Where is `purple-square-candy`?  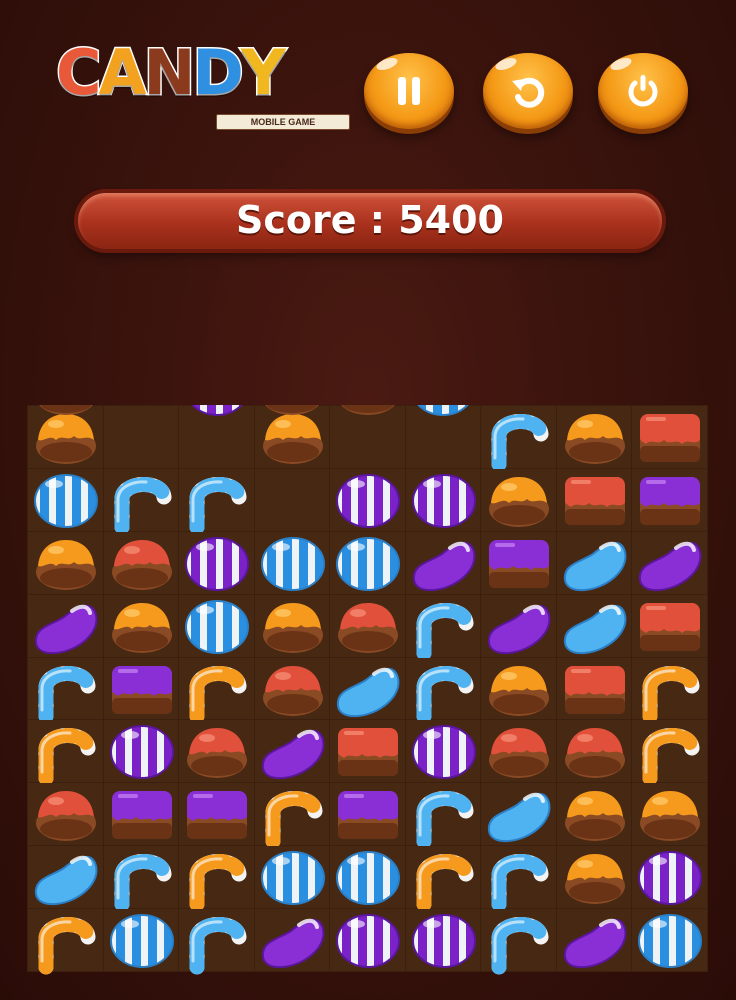
purple-square-candy is located at coordinates (141, 815).